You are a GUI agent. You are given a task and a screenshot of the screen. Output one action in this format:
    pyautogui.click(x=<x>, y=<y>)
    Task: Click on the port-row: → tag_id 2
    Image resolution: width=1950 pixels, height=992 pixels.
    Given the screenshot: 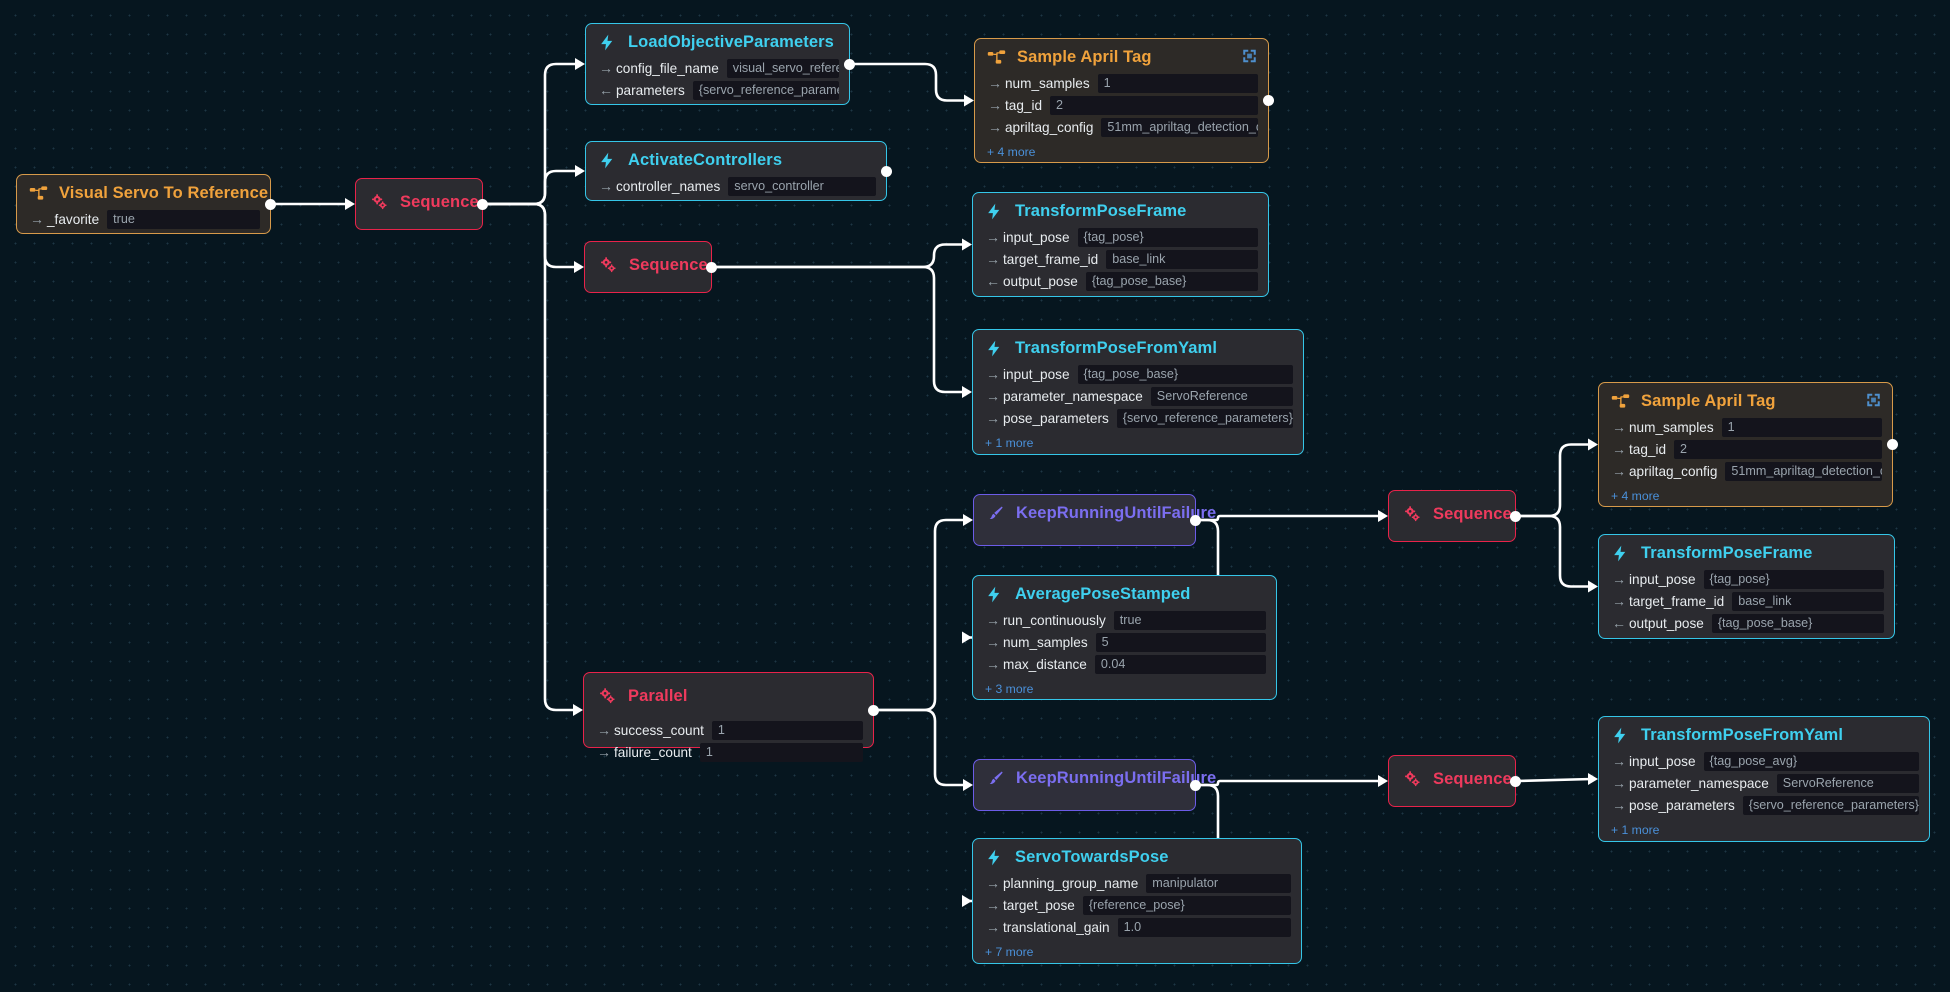 What is the action you would take?
    pyautogui.click(x=1121, y=105)
    